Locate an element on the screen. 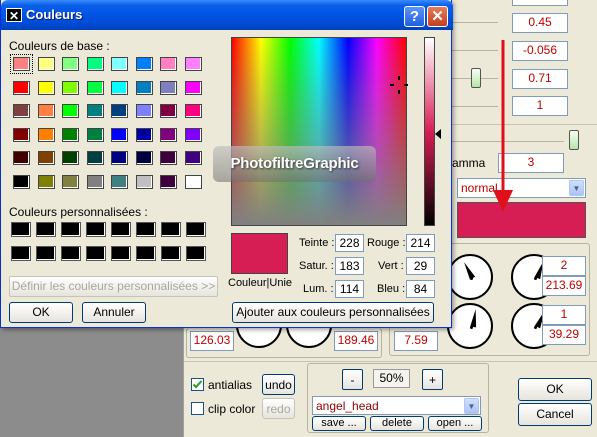 The width and height of the screenshot is (597, 437). zoom-out-button: - is located at coordinates (352, 379).